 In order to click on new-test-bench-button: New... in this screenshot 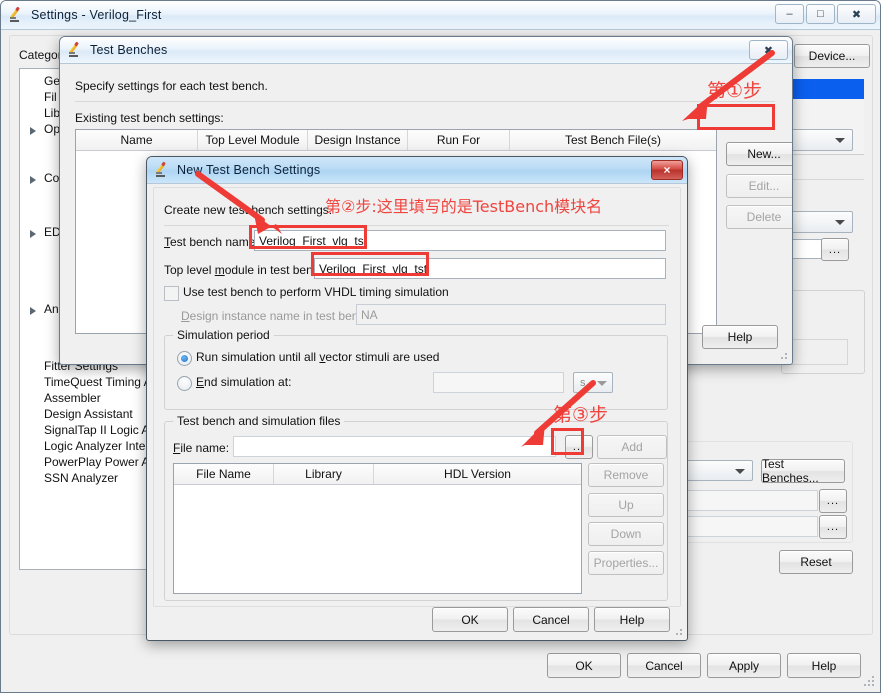, I will do `click(759, 154)`.